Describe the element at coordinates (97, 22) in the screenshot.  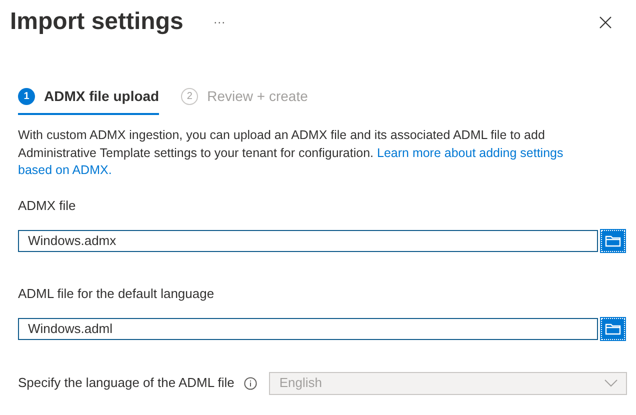
I see `panel-title: Import settings` at that location.